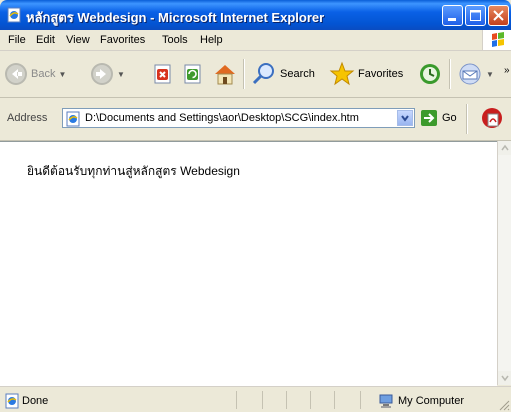  I want to click on mail-icon, so click(470, 74).